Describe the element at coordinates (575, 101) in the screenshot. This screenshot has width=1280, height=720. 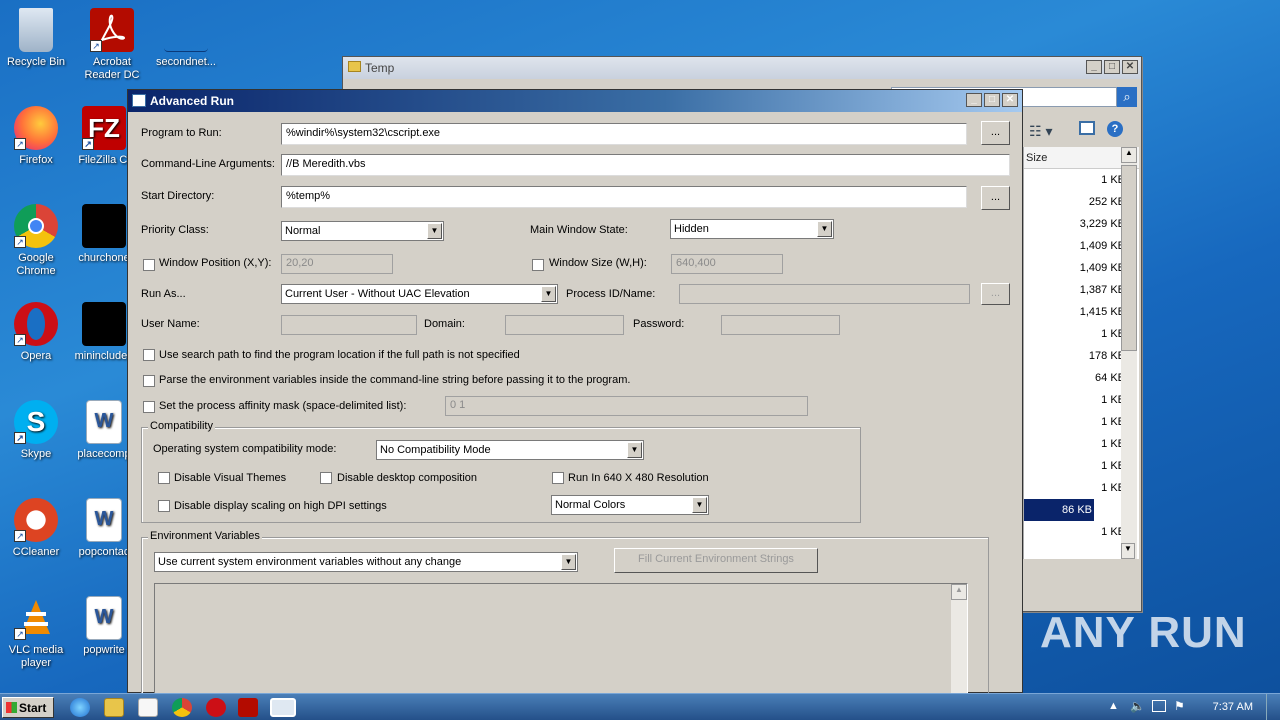
I see `advanced-run-title-bar: Advanced Run _ □ ✕` at that location.